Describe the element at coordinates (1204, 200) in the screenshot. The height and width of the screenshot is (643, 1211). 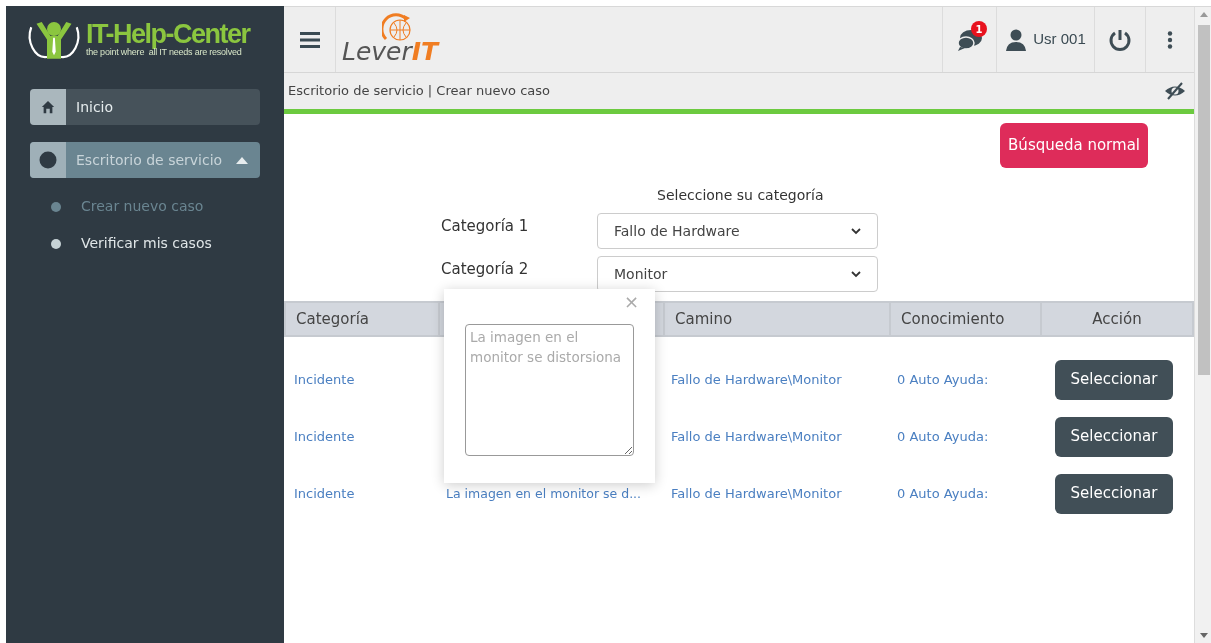
I see `scrollbar-thumb` at that location.